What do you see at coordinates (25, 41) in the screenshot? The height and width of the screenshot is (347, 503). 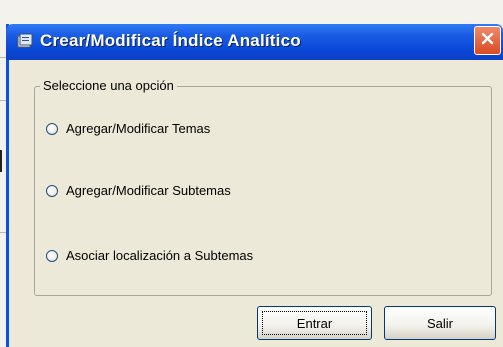 I see `window-app-icon` at bounding box center [25, 41].